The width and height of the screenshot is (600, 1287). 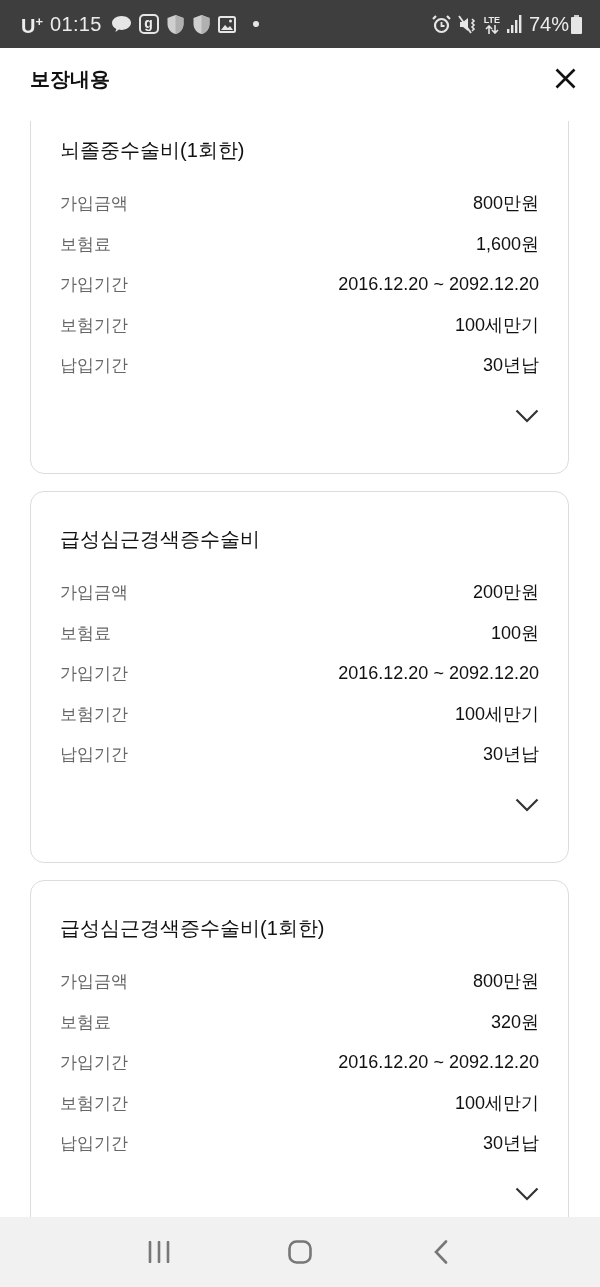 I want to click on three-bars-icon, so click(x=158, y=1252).